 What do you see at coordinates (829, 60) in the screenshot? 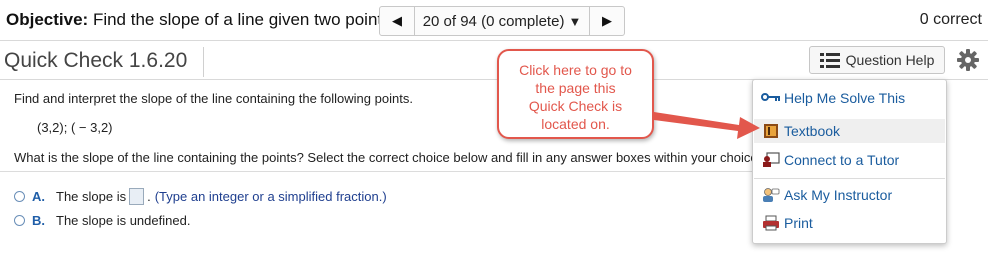
I see `list-icon` at bounding box center [829, 60].